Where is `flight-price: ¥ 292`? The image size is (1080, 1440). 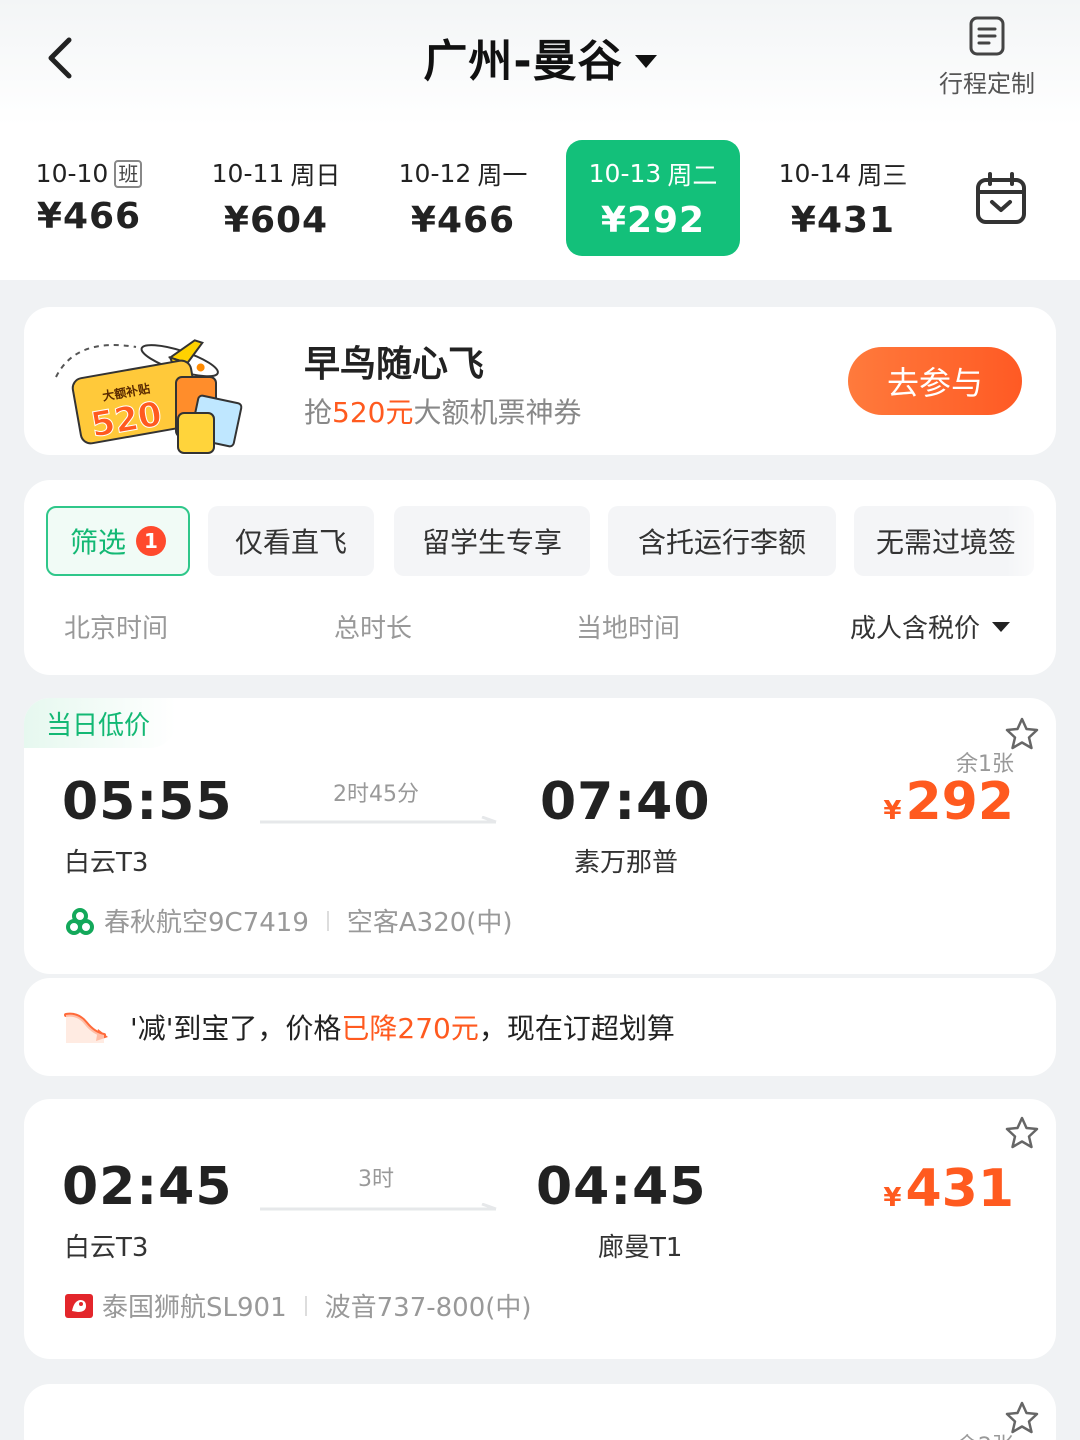 flight-price: ¥ 292 is located at coordinates (948, 802).